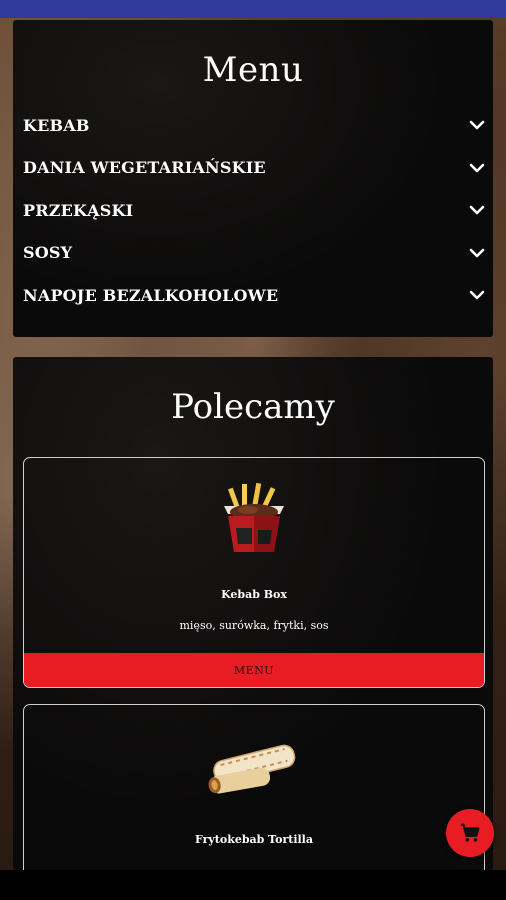 The width and height of the screenshot is (506, 900). Describe the element at coordinates (254, 625) in the screenshot. I see `product-description: mięso, surówka, frytki, sos` at that location.